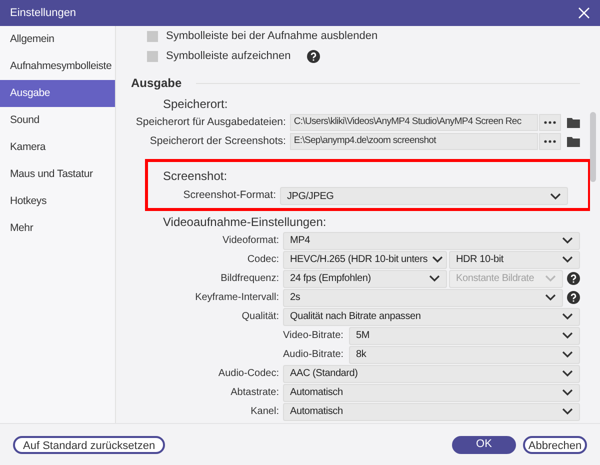 The height and width of the screenshot is (465, 600). What do you see at coordinates (414, 141) in the screenshot?
I see `path-field: E:\Sep\anymp4.de\zoom screenshot` at bounding box center [414, 141].